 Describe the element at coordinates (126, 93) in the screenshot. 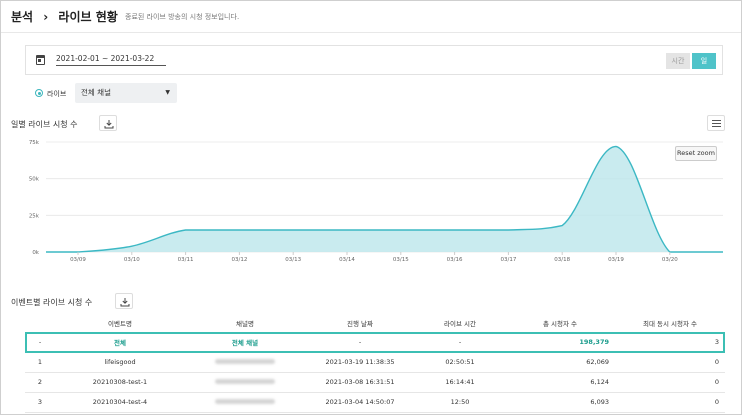

I see `channel-select: 전체 채널 ▼` at that location.